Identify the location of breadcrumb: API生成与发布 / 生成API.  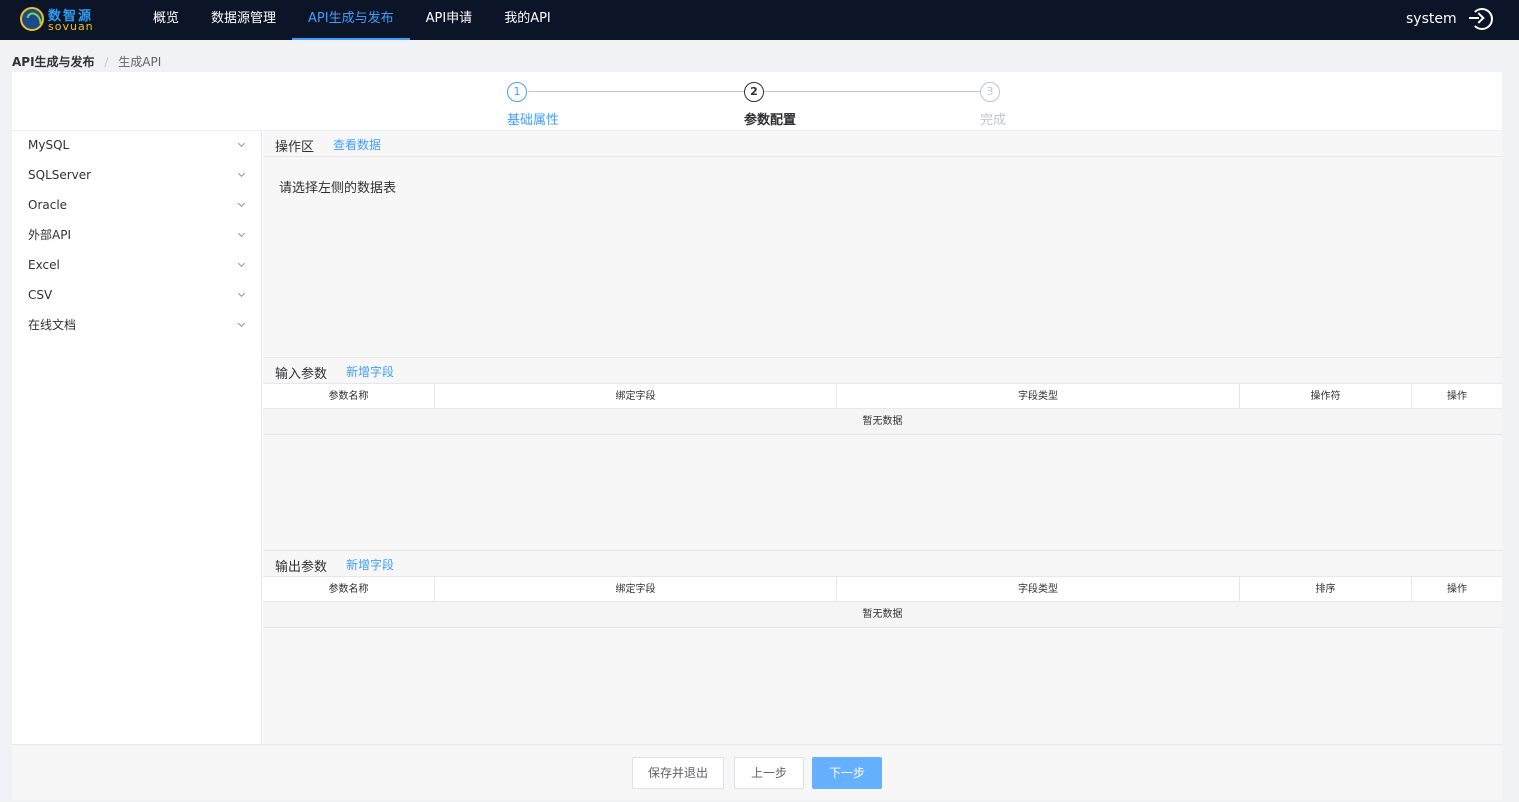
(86, 61).